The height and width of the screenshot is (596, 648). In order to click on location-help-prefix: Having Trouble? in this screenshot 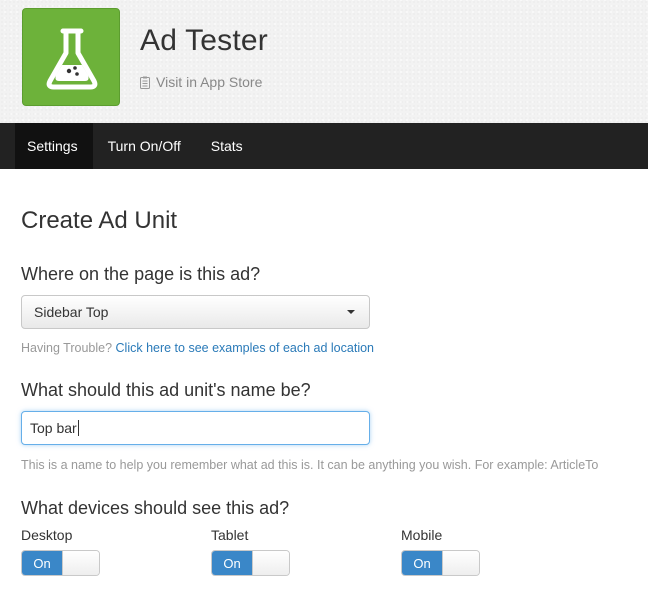, I will do `click(67, 348)`.